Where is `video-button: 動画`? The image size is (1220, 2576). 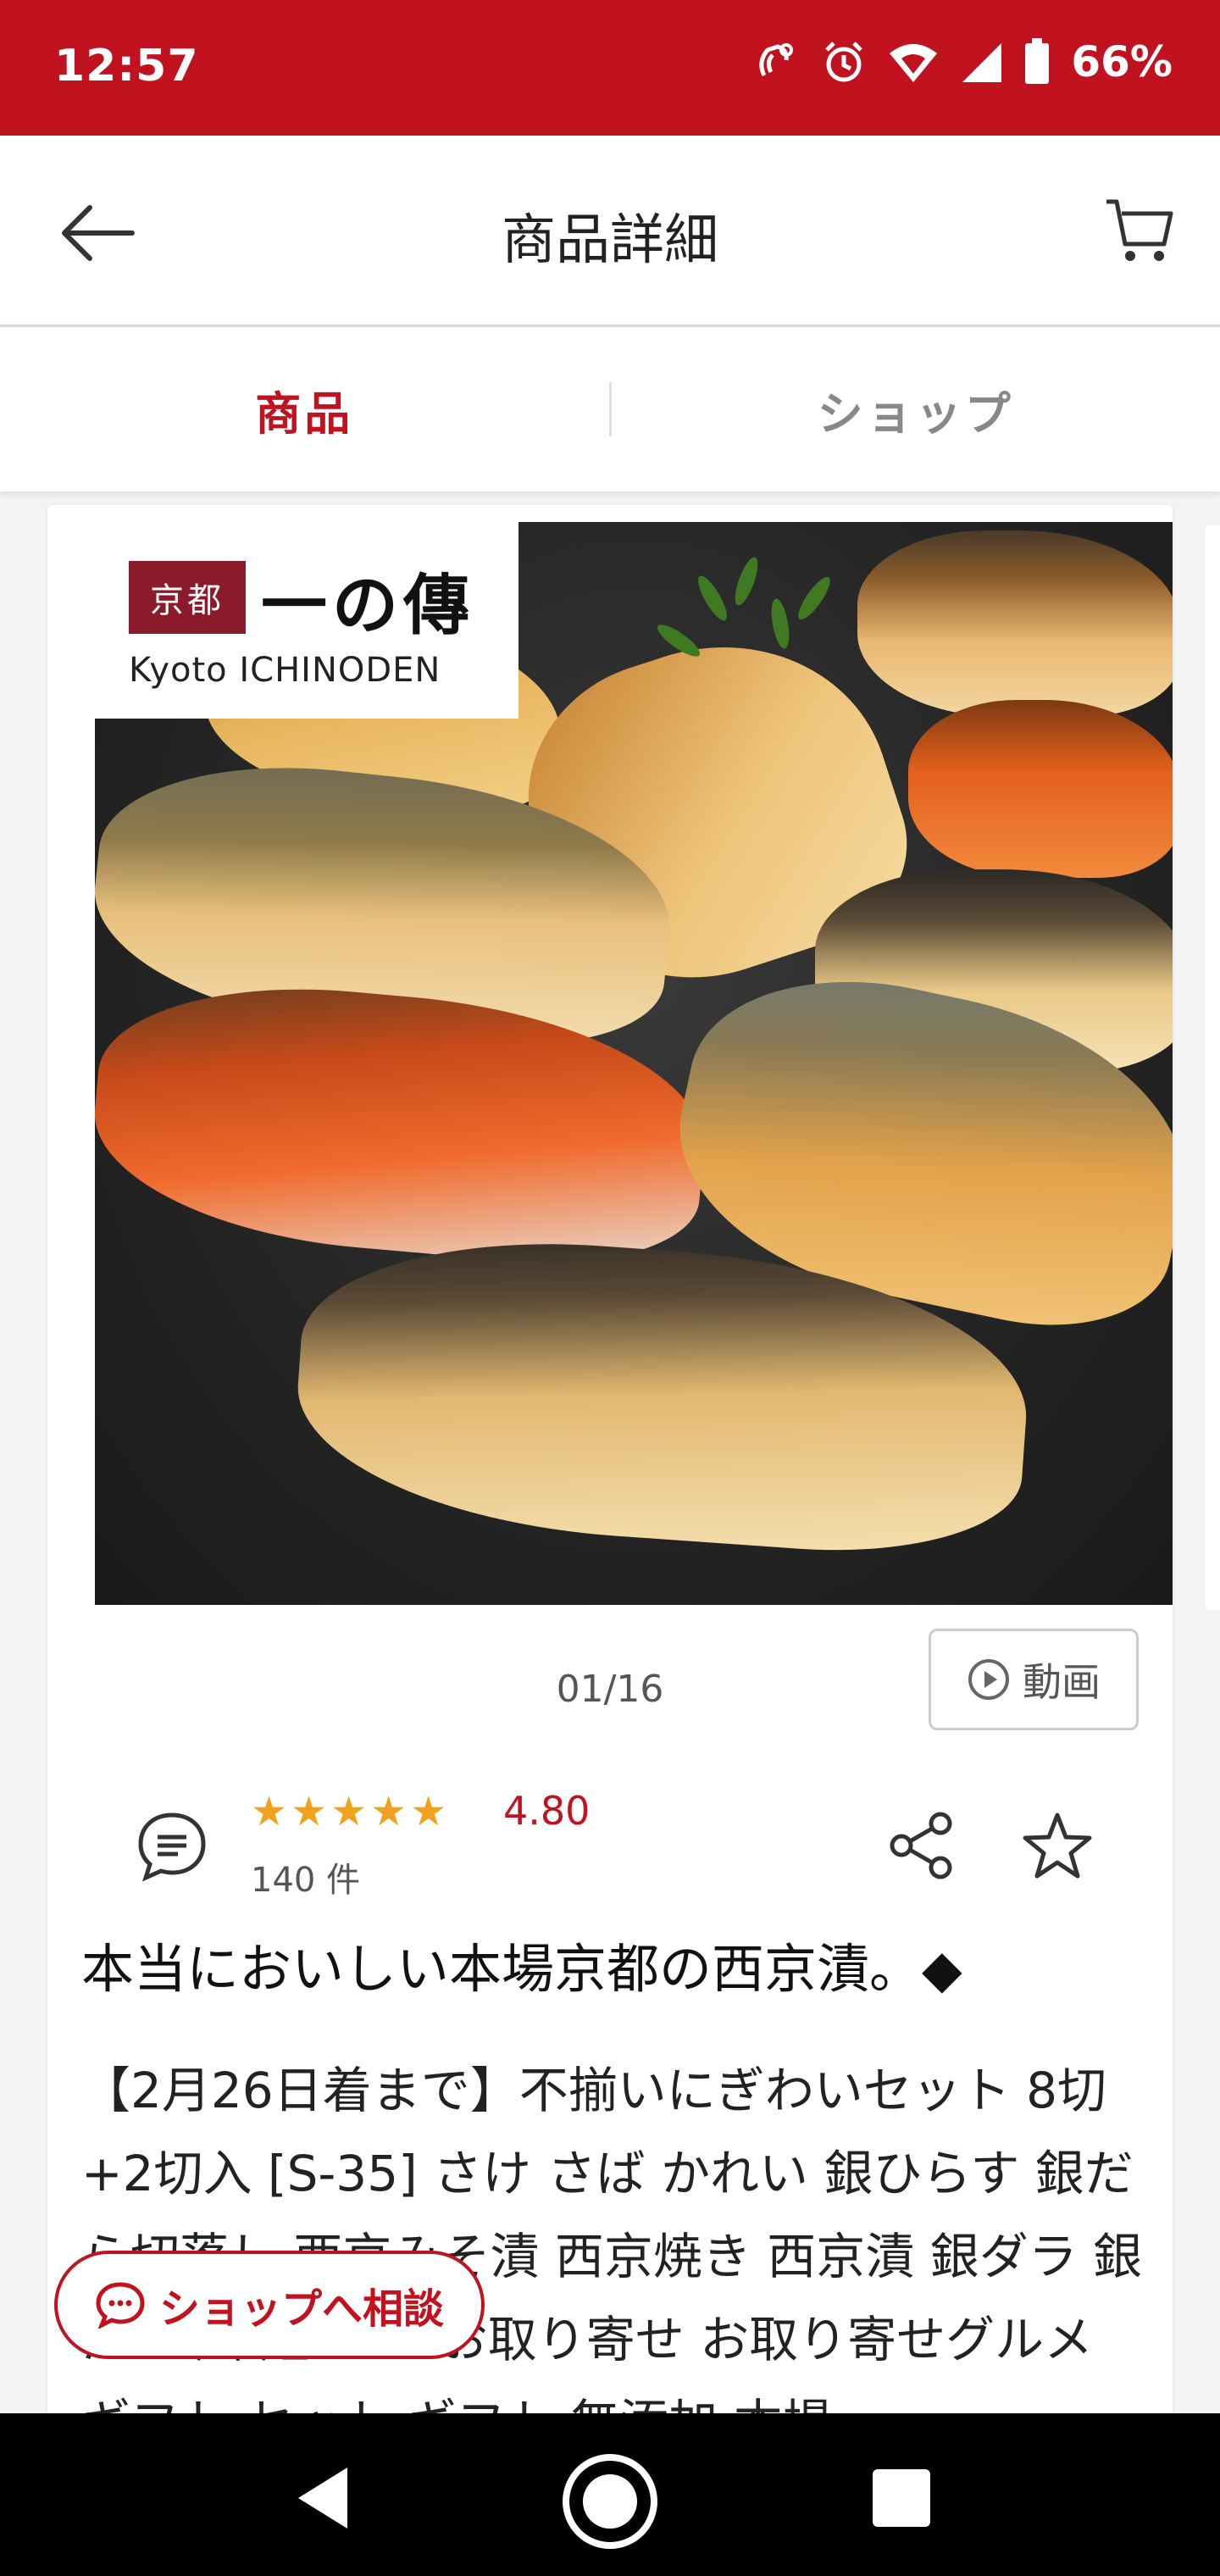
video-button: 動画 is located at coordinates (1034, 1679).